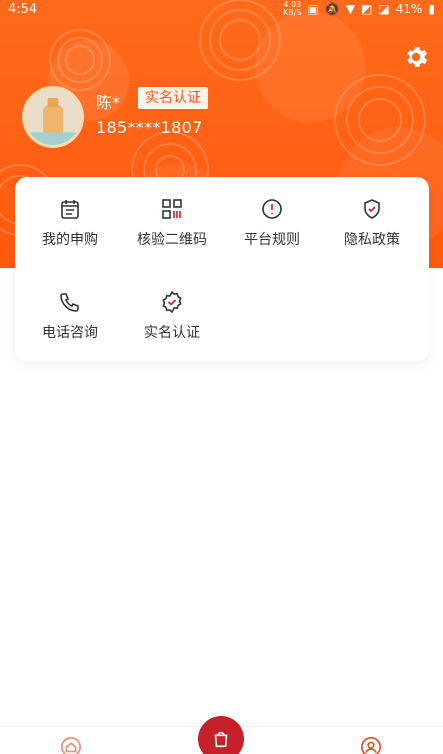  Describe the element at coordinates (313, 9) in the screenshot. I see `nfc-icon: ▣` at that location.